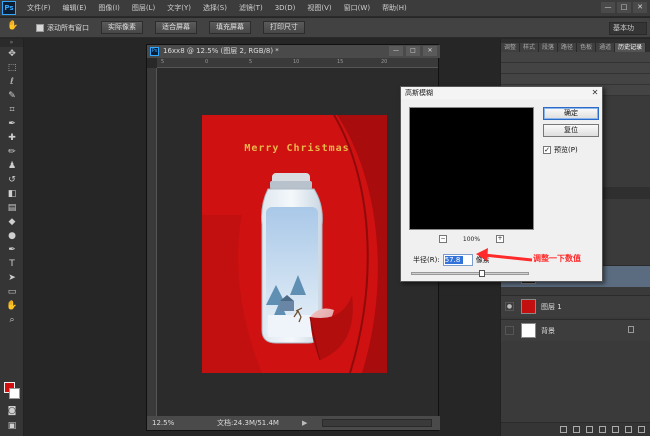 The width and height of the screenshot is (650, 436). What do you see at coordinates (608, 7) in the screenshot?
I see `minimize-button: —` at bounding box center [608, 7].